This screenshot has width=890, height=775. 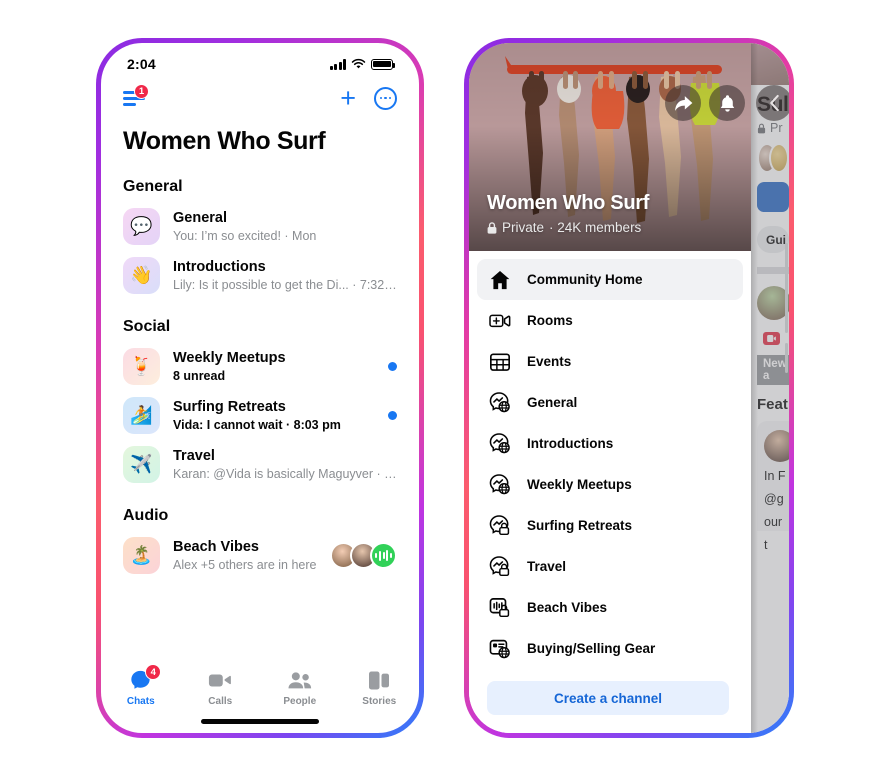 What do you see at coordinates (500, 321) in the screenshot?
I see `video-room-icon` at bounding box center [500, 321].